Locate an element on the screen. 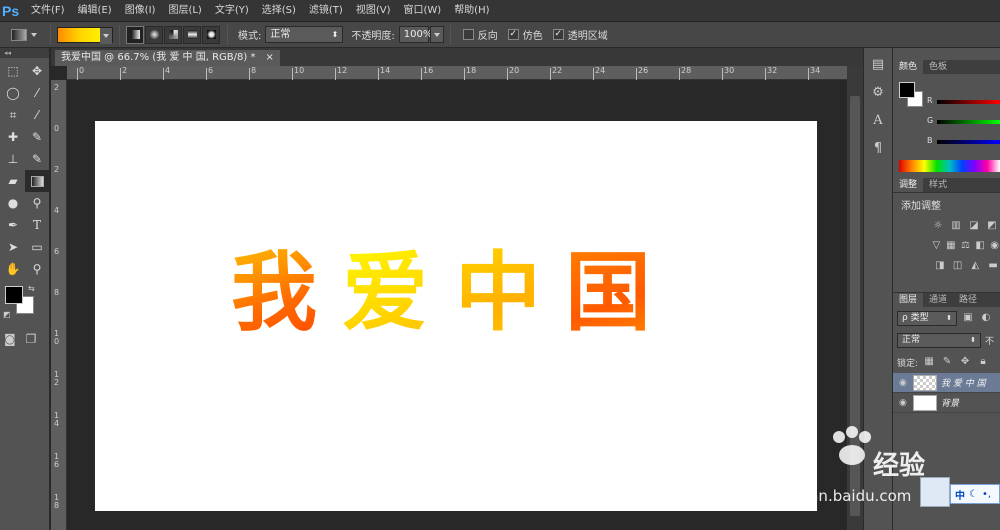 Image resolution: width=1000 pixels, height=530 pixels. path-selection-tool: ➤ is located at coordinates (13, 247).